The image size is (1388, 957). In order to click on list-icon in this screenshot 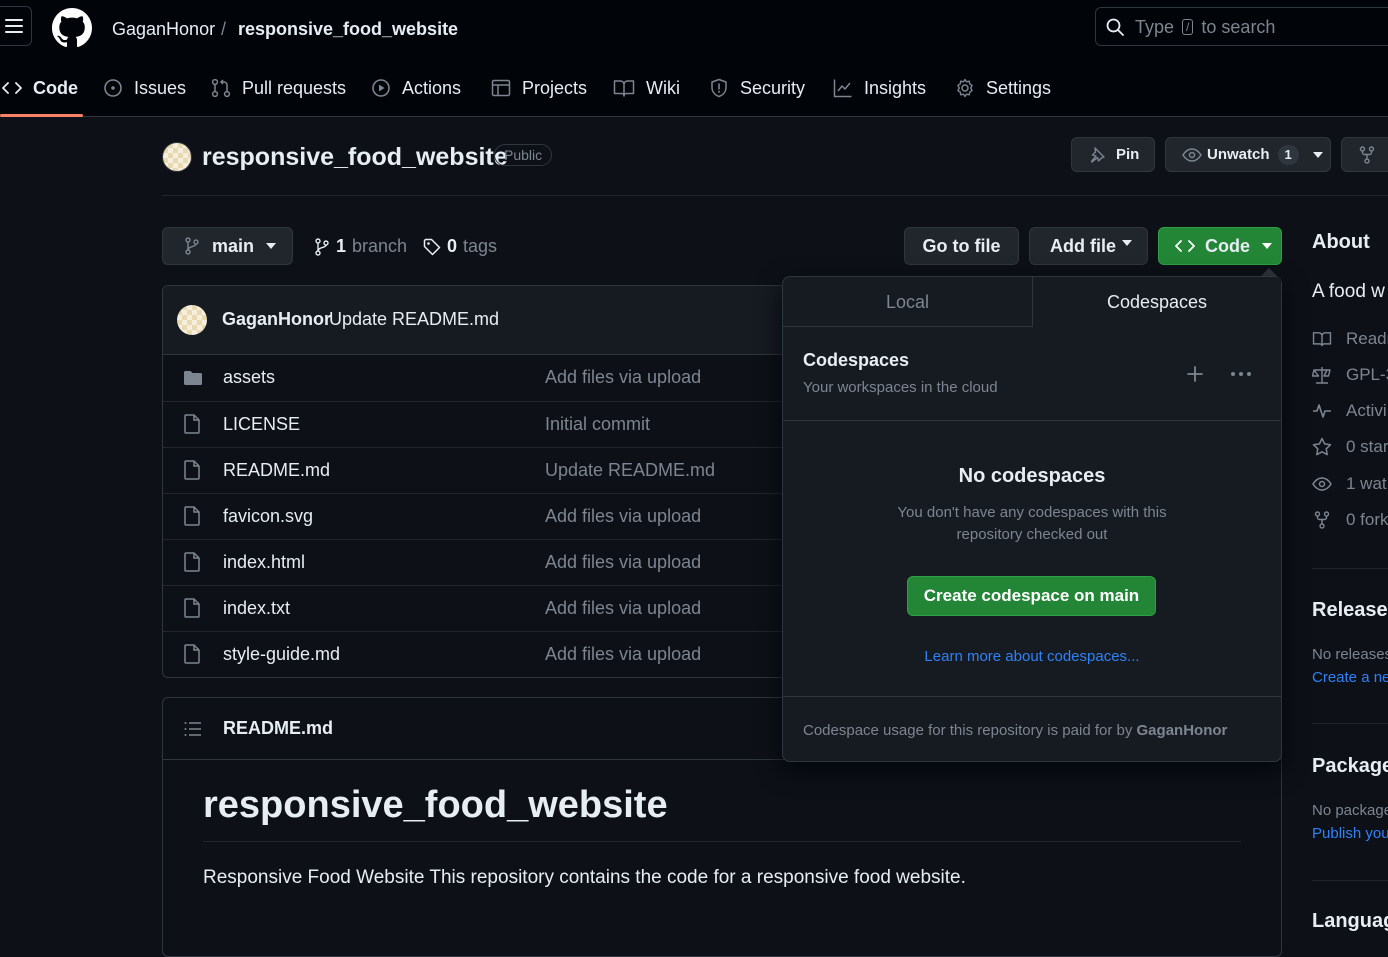, I will do `click(193, 729)`.